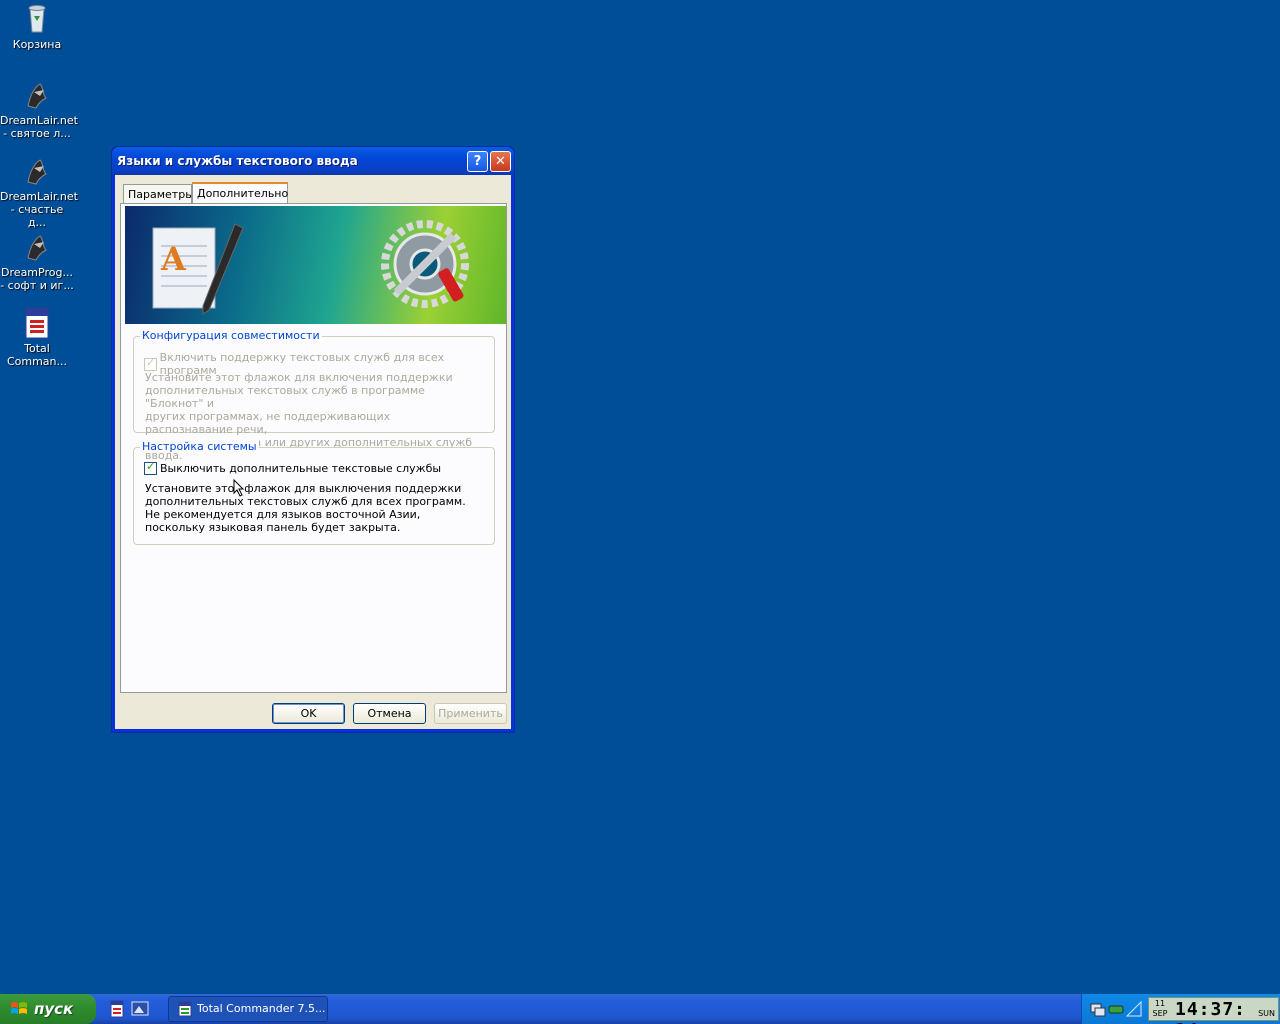  Describe the element at coordinates (310, 267) in the screenshot. I see `banner-graphics: A` at that location.